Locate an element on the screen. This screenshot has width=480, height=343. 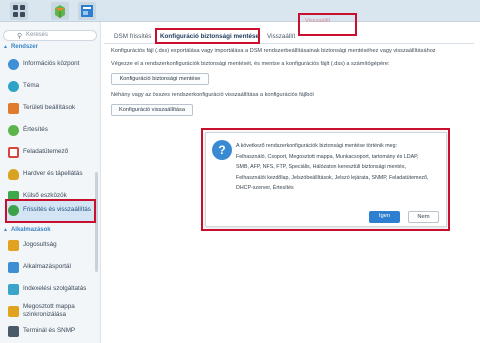
package-center-icon is located at coordinates (60, 11).